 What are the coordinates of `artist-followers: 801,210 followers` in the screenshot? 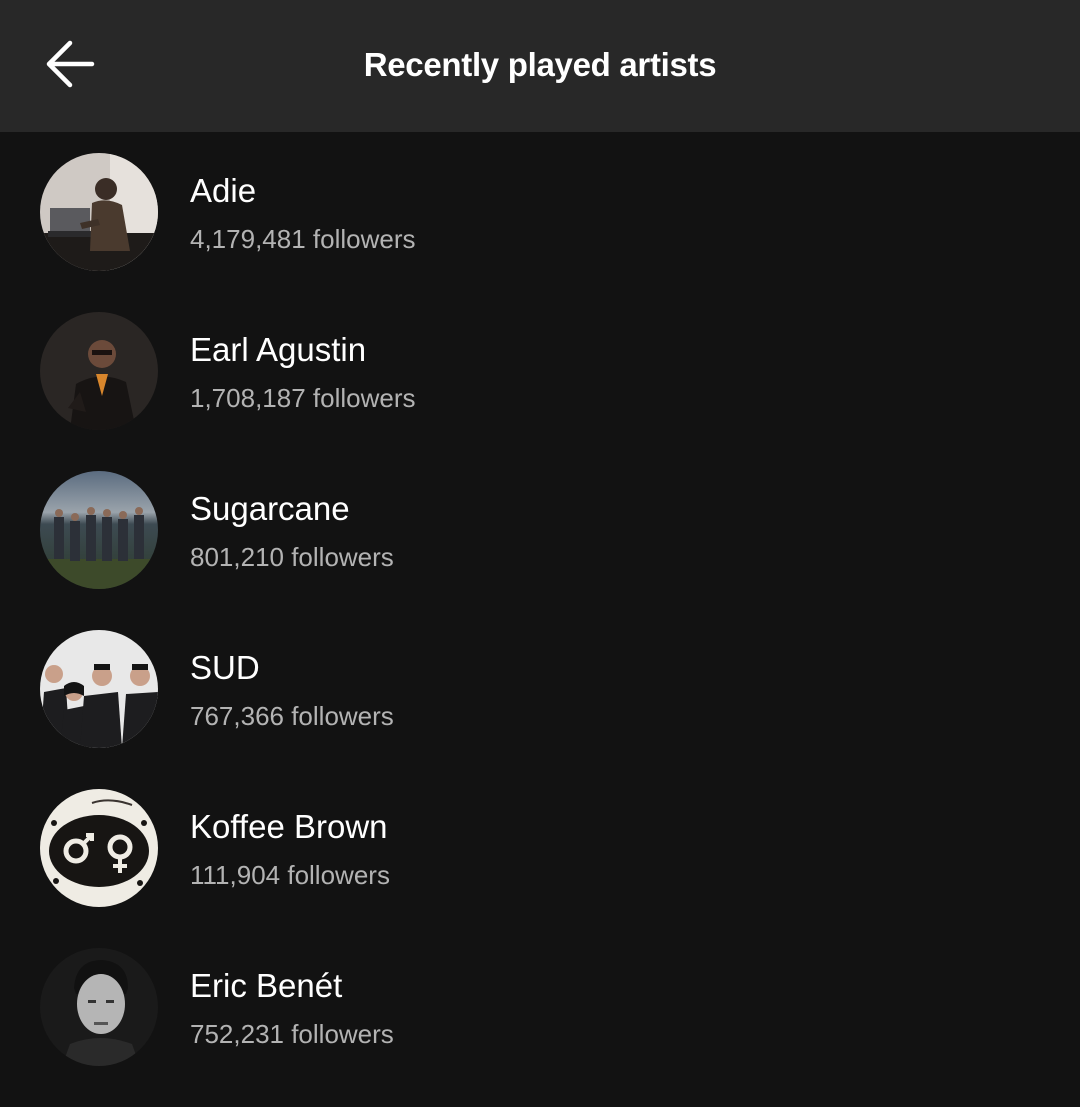 It's located at (292, 557).